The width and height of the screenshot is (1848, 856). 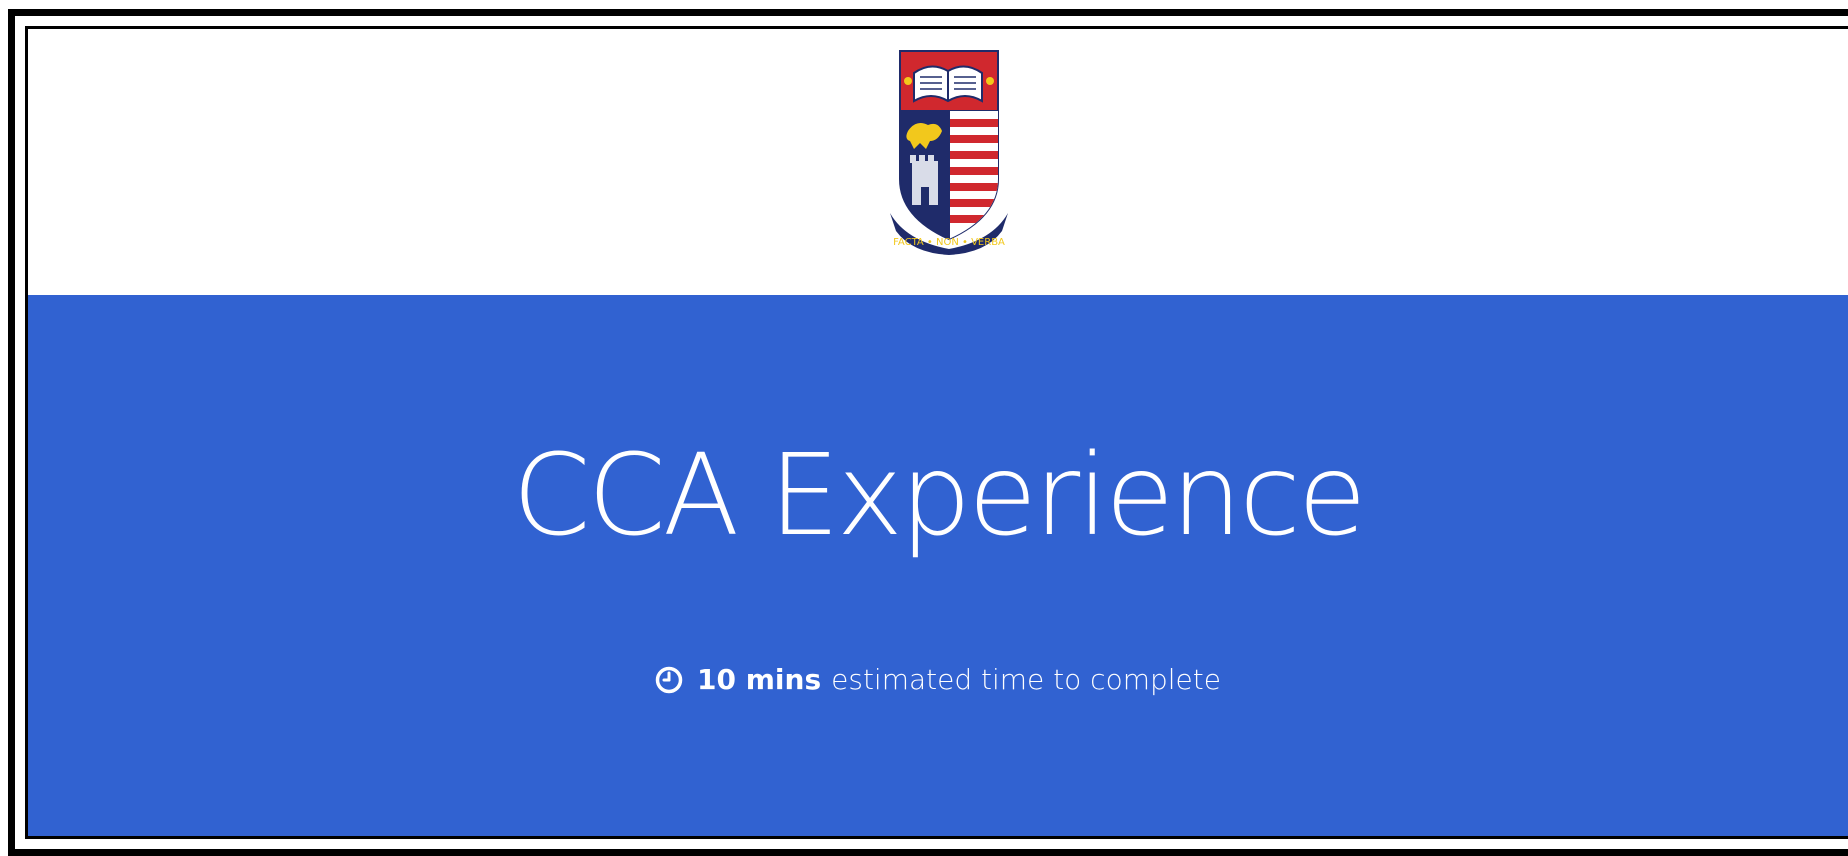 What do you see at coordinates (1026, 679) in the screenshot?
I see `time-label: estimated time to complete` at bounding box center [1026, 679].